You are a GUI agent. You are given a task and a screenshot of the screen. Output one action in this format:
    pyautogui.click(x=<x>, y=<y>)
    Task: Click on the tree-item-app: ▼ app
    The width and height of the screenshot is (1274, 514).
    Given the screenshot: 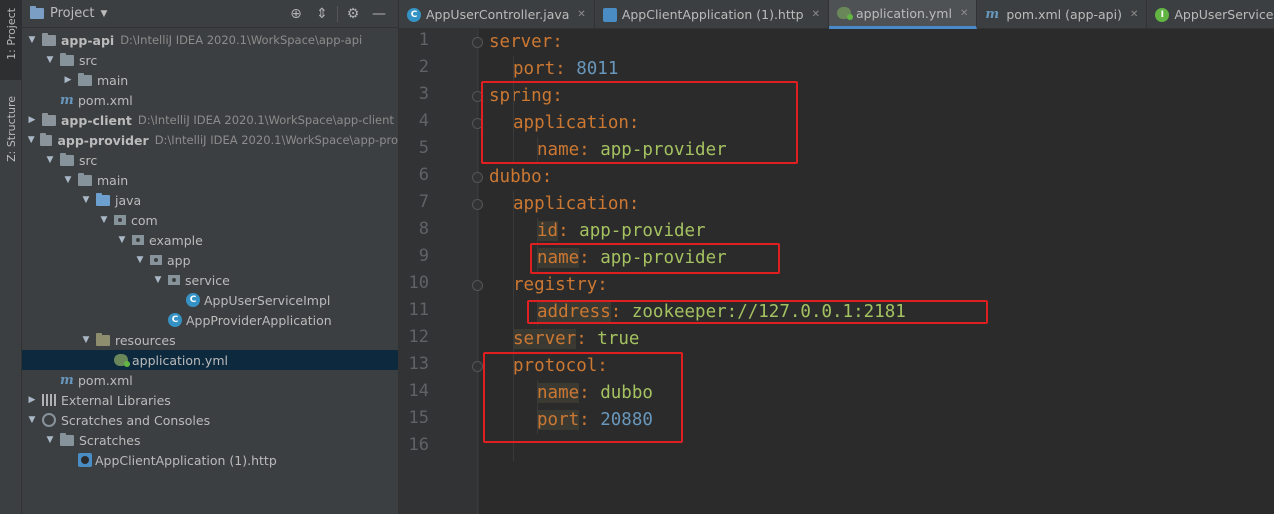 What is the action you would take?
    pyautogui.click(x=210, y=260)
    